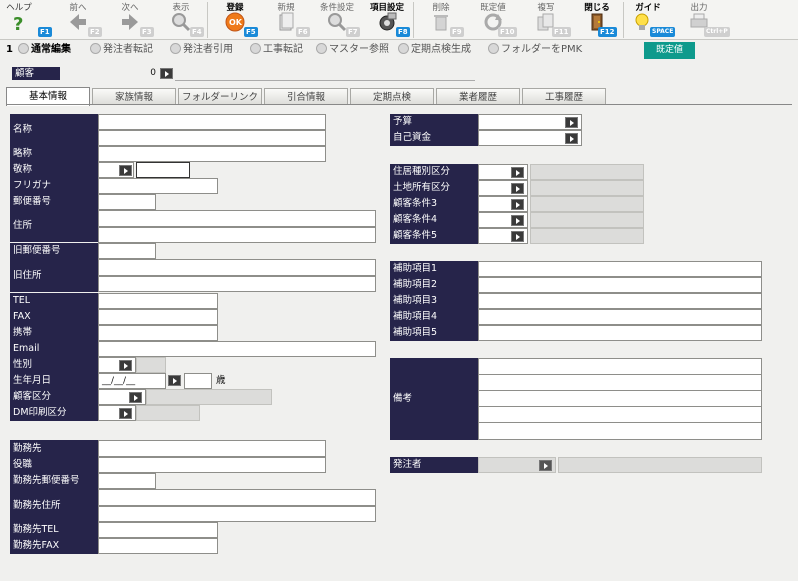  What do you see at coordinates (651, 20) in the screenshot?
I see `guide-button: ガイド SPACE` at bounding box center [651, 20].